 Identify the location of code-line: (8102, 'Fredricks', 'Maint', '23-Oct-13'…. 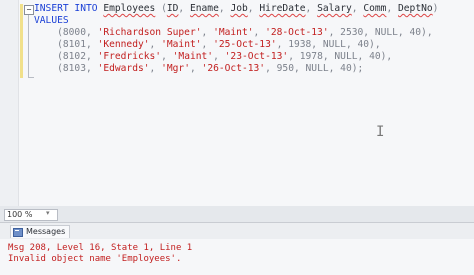
(236, 57).